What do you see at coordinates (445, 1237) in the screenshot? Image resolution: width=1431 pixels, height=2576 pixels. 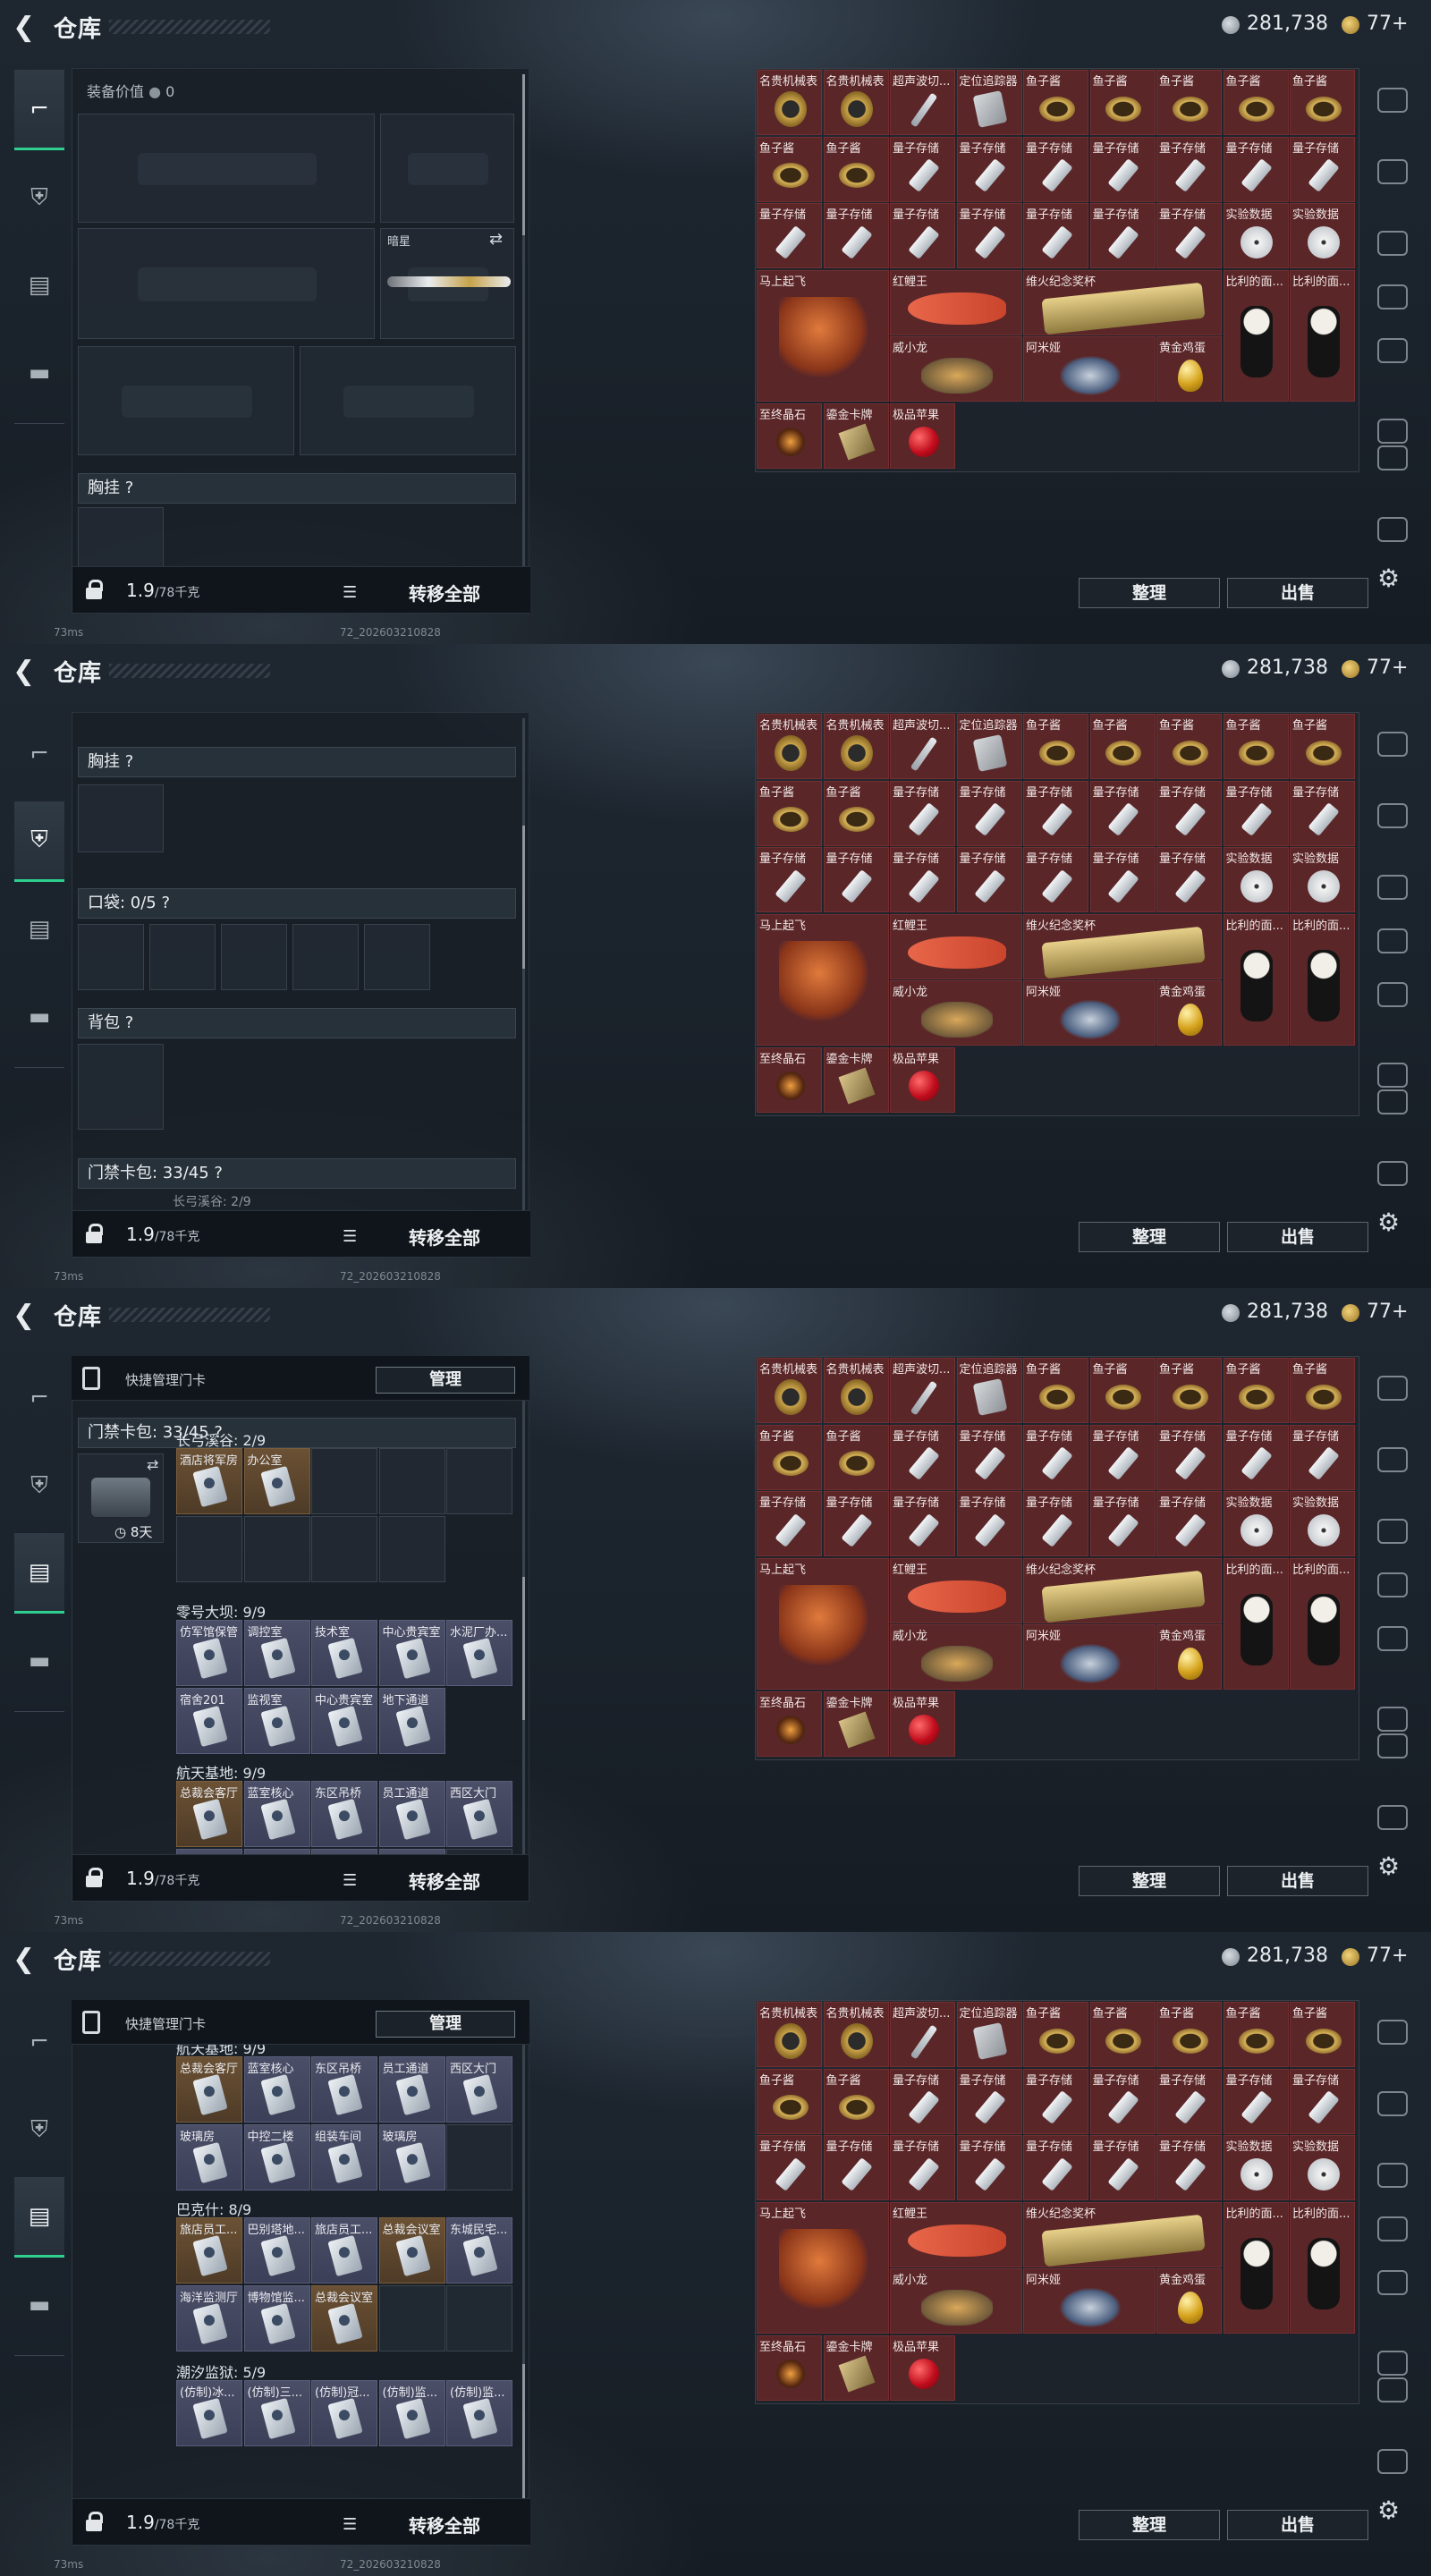 I see `move-all-button: 转移全部` at bounding box center [445, 1237].